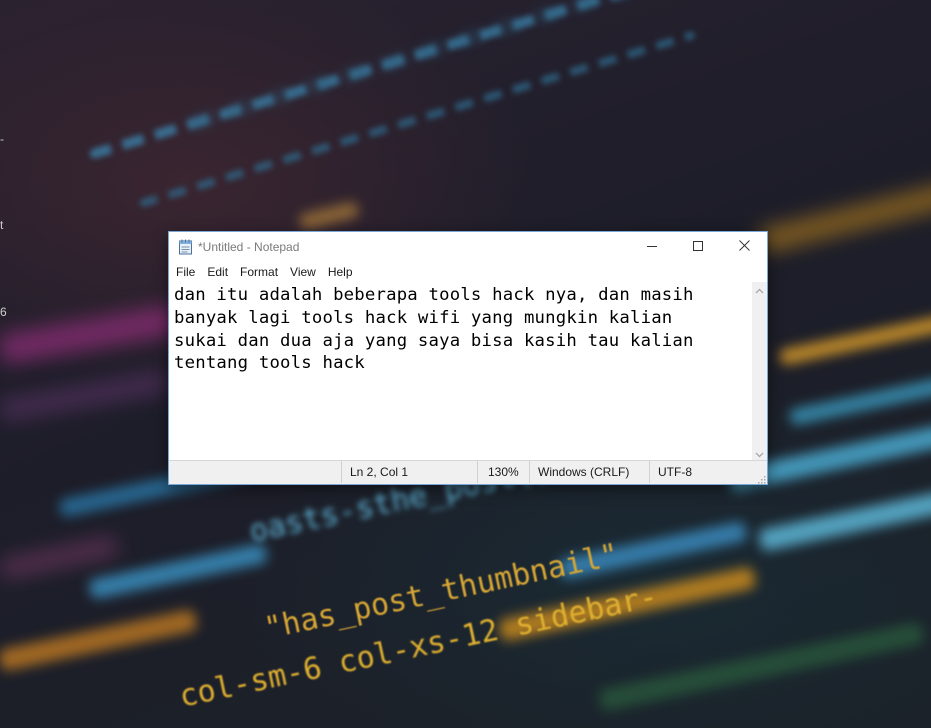 The height and width of the screenshot is (728, 931). I want to click on maximize-icon, so click(698, 247).